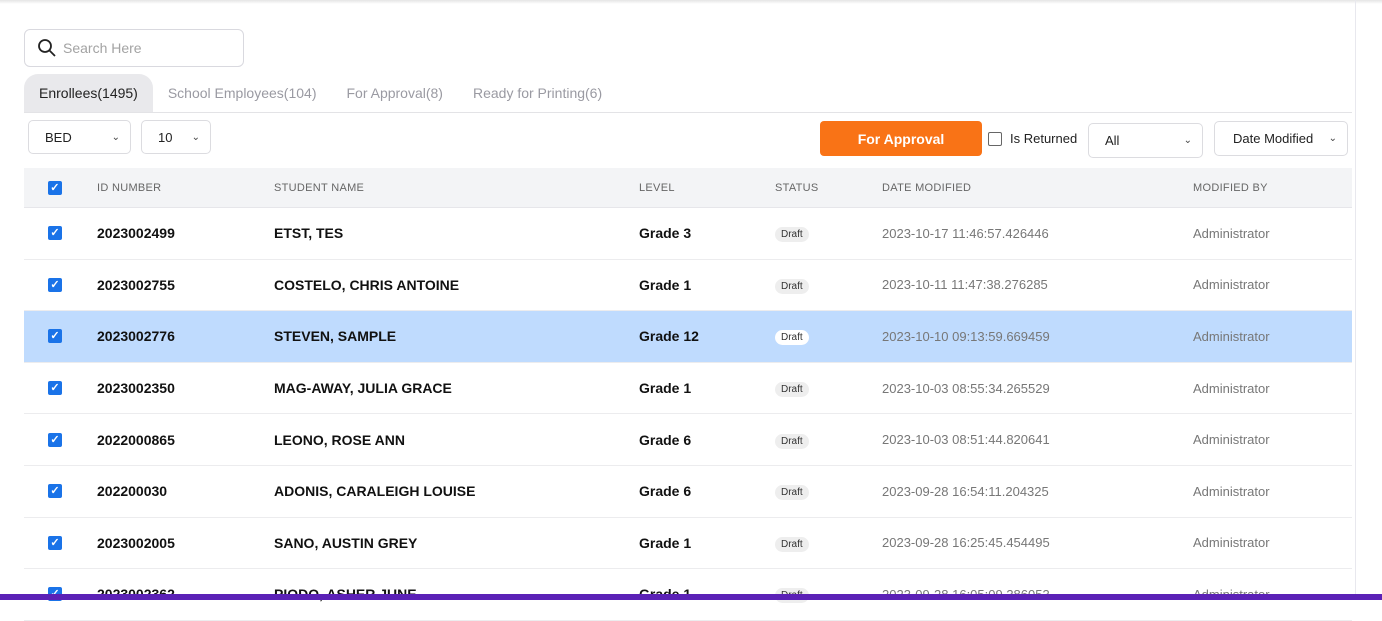 This screenshot has height=621, width=1382. I want to click on page-size-select: 10 ⌄, so click(176, 137).